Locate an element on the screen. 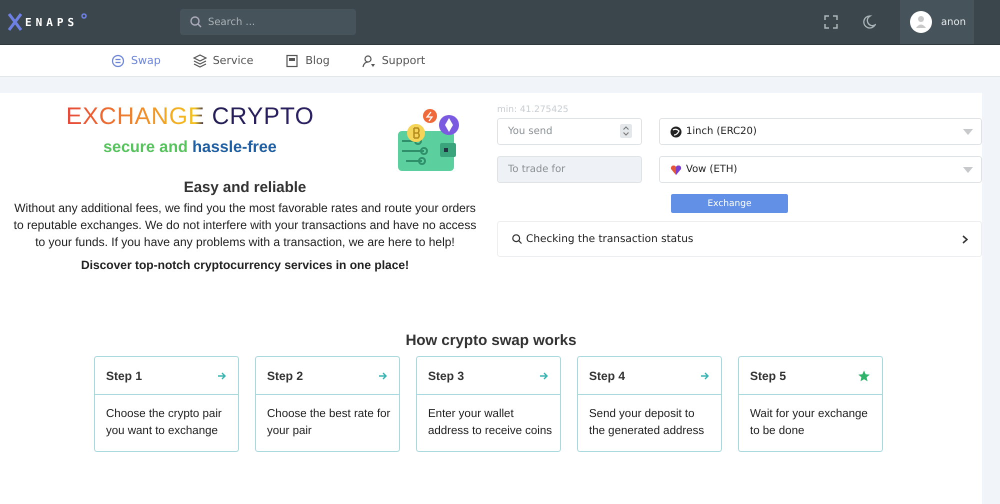  spinner-icon is located at coordinates (626, 131).